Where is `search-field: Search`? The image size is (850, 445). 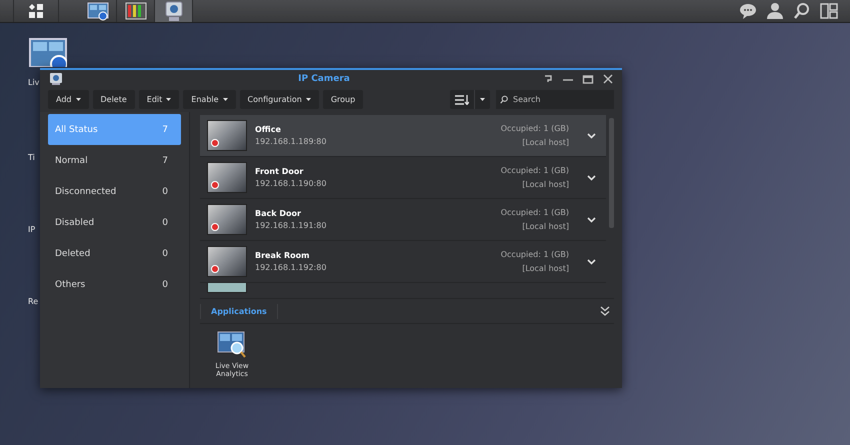
search-field: Search is located at coordinates (555, 99).